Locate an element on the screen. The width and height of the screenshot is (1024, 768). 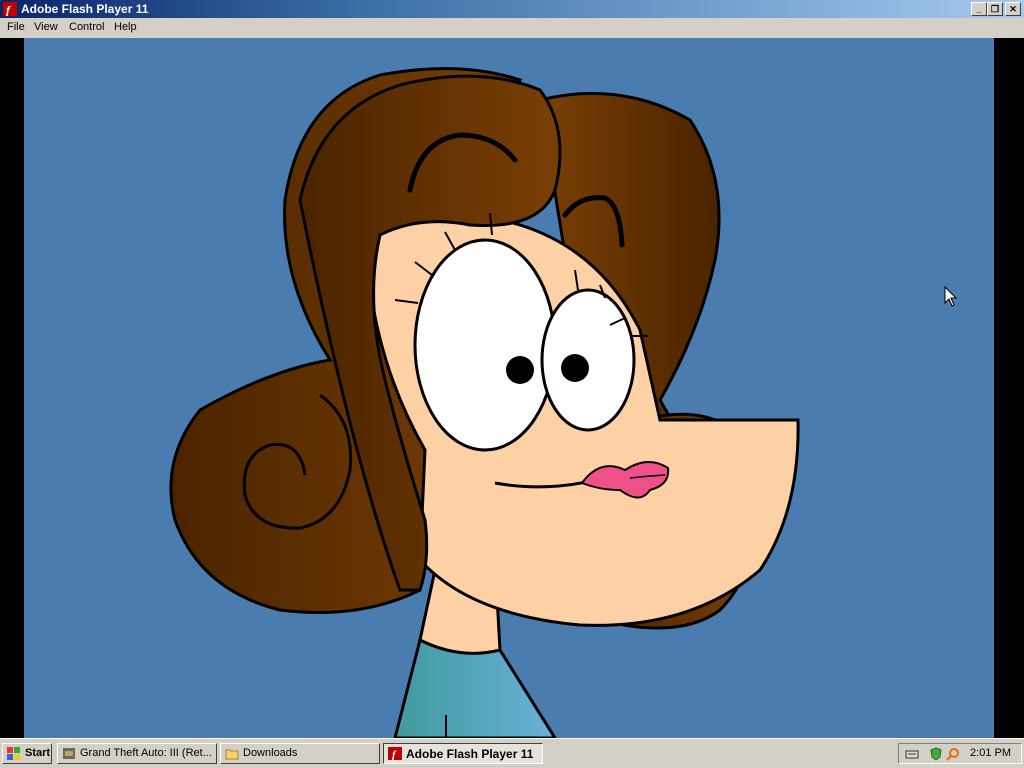
task-label: Adobe Flash Player 11 is located at coordinates (470, 754).